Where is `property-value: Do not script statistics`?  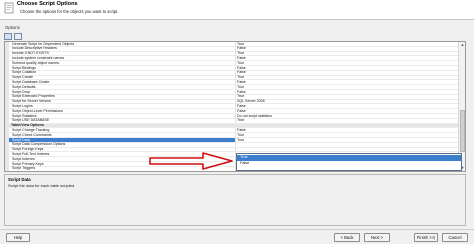 property-value: Do not script statistics is located at coordinates (254, 116).